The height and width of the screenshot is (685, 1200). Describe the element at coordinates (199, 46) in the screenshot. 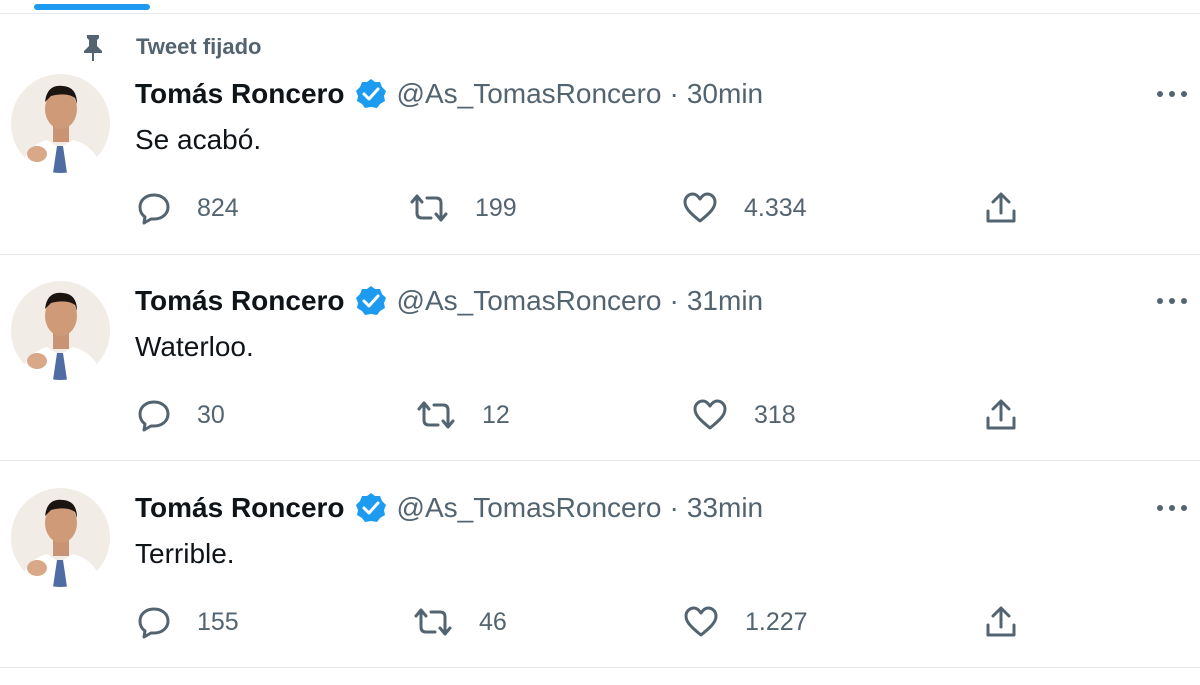

I see `pinned-label: Tweet fijado` at that location.